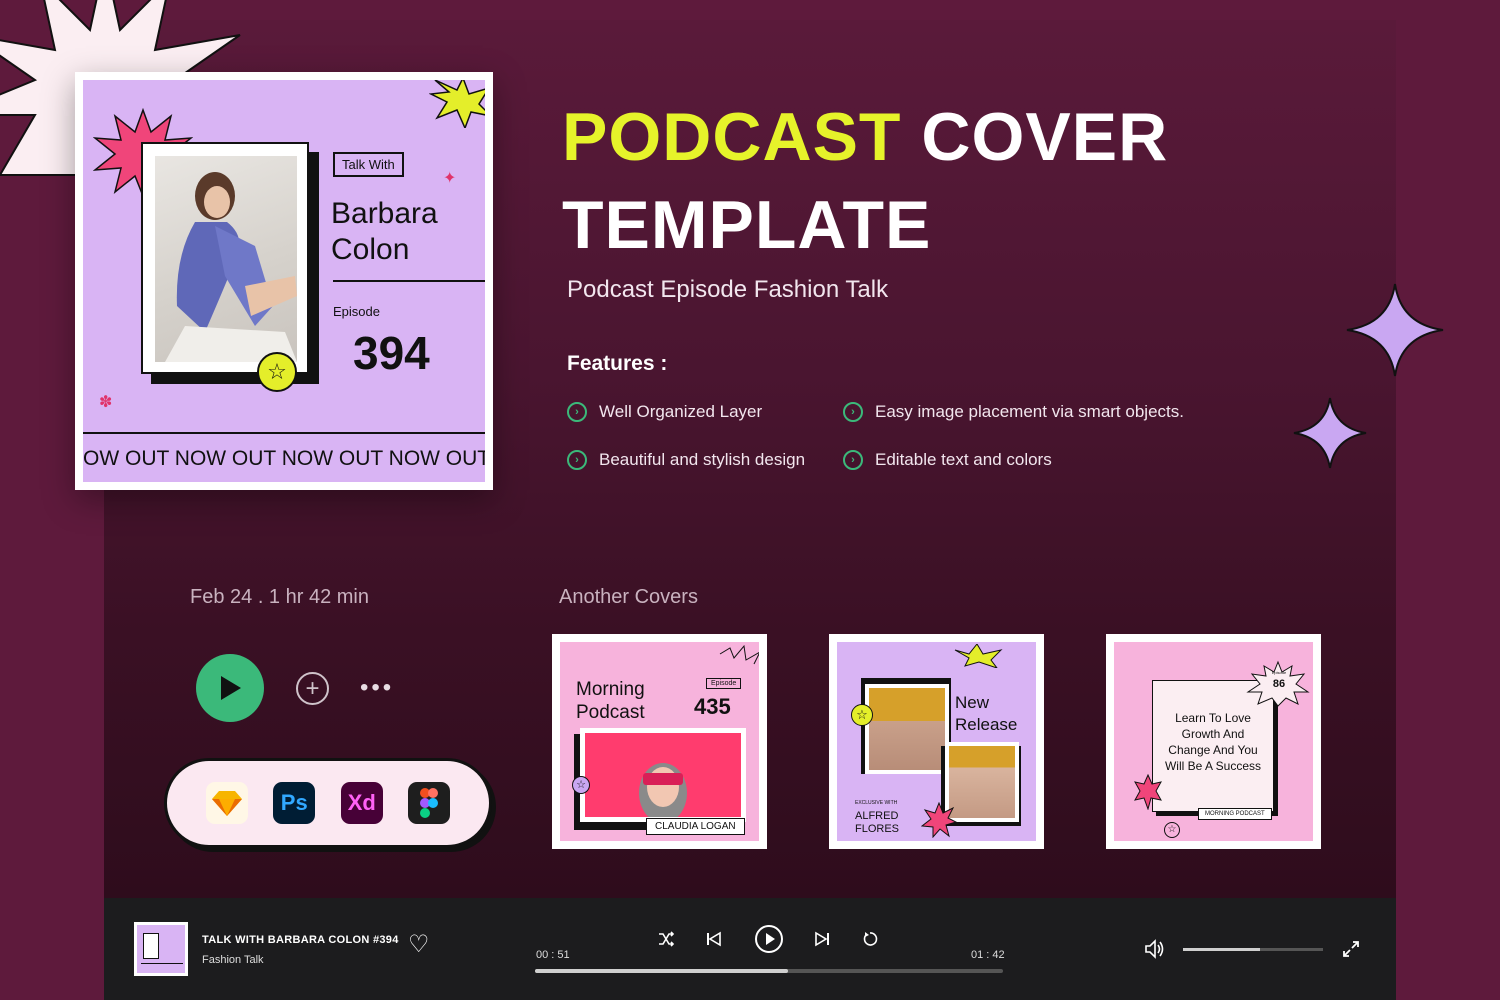  I want to click on volume-slider, so click(1253, 949).